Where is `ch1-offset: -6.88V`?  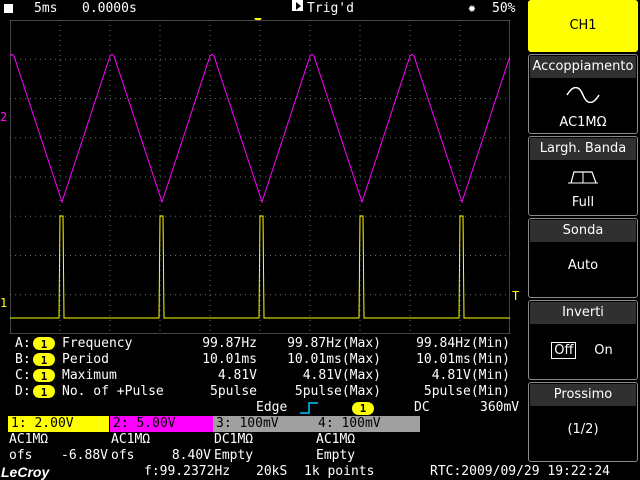 ch1-offset: -6.88V is located at coordinates (84, 455).